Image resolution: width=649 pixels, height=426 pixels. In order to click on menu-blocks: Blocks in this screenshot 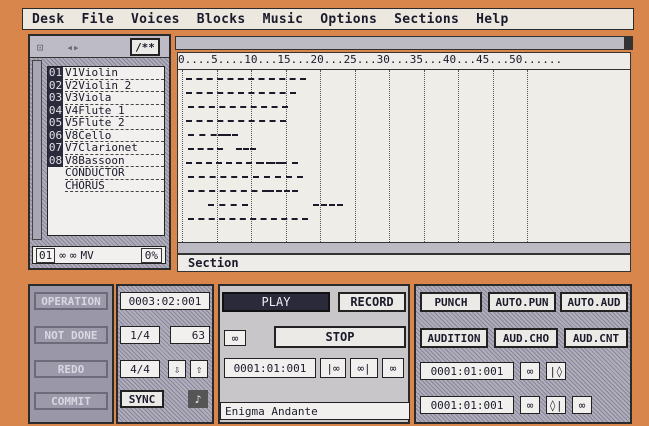, I will do `click(221, 19)`.